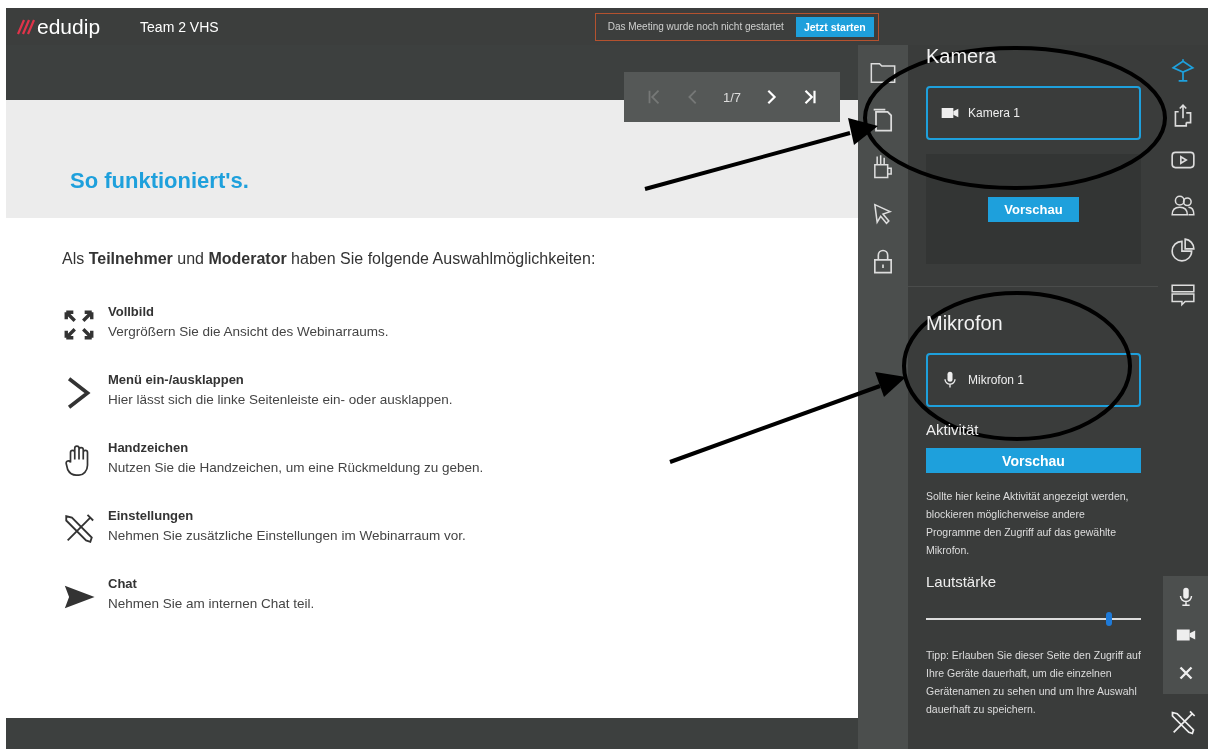 This screenshot has width=1208, height=749. What do you see at coordinates (280, 399) in the screenshot?
I see `feature-description: Hier lässt sich die linke Seitenleiste ein- oder ausklappen.` at bounding box center [280, 399].